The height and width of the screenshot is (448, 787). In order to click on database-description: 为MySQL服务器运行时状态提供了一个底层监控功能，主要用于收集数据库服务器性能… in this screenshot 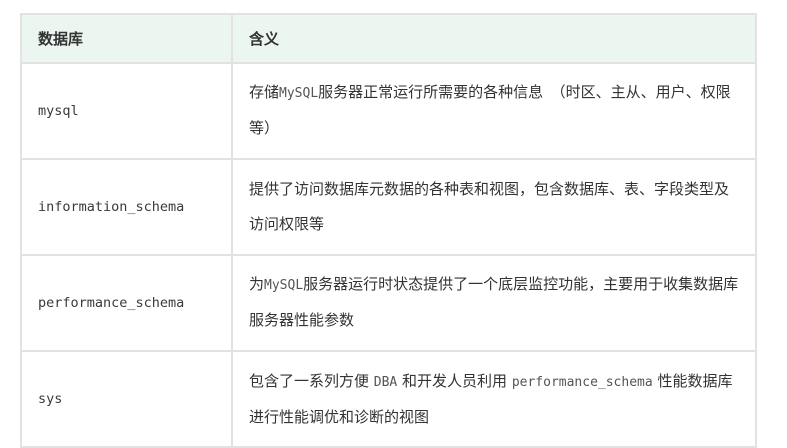, I will do `click(494, 303)`.